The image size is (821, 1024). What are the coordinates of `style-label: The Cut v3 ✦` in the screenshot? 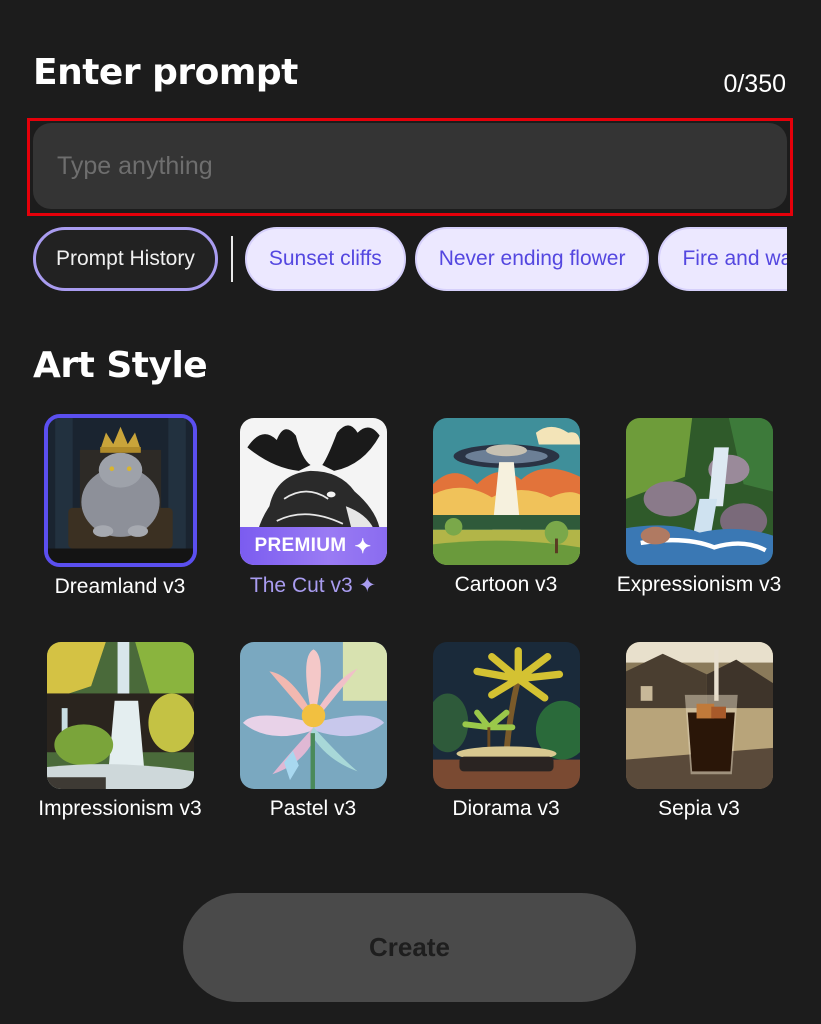 It's located at (313, 585).